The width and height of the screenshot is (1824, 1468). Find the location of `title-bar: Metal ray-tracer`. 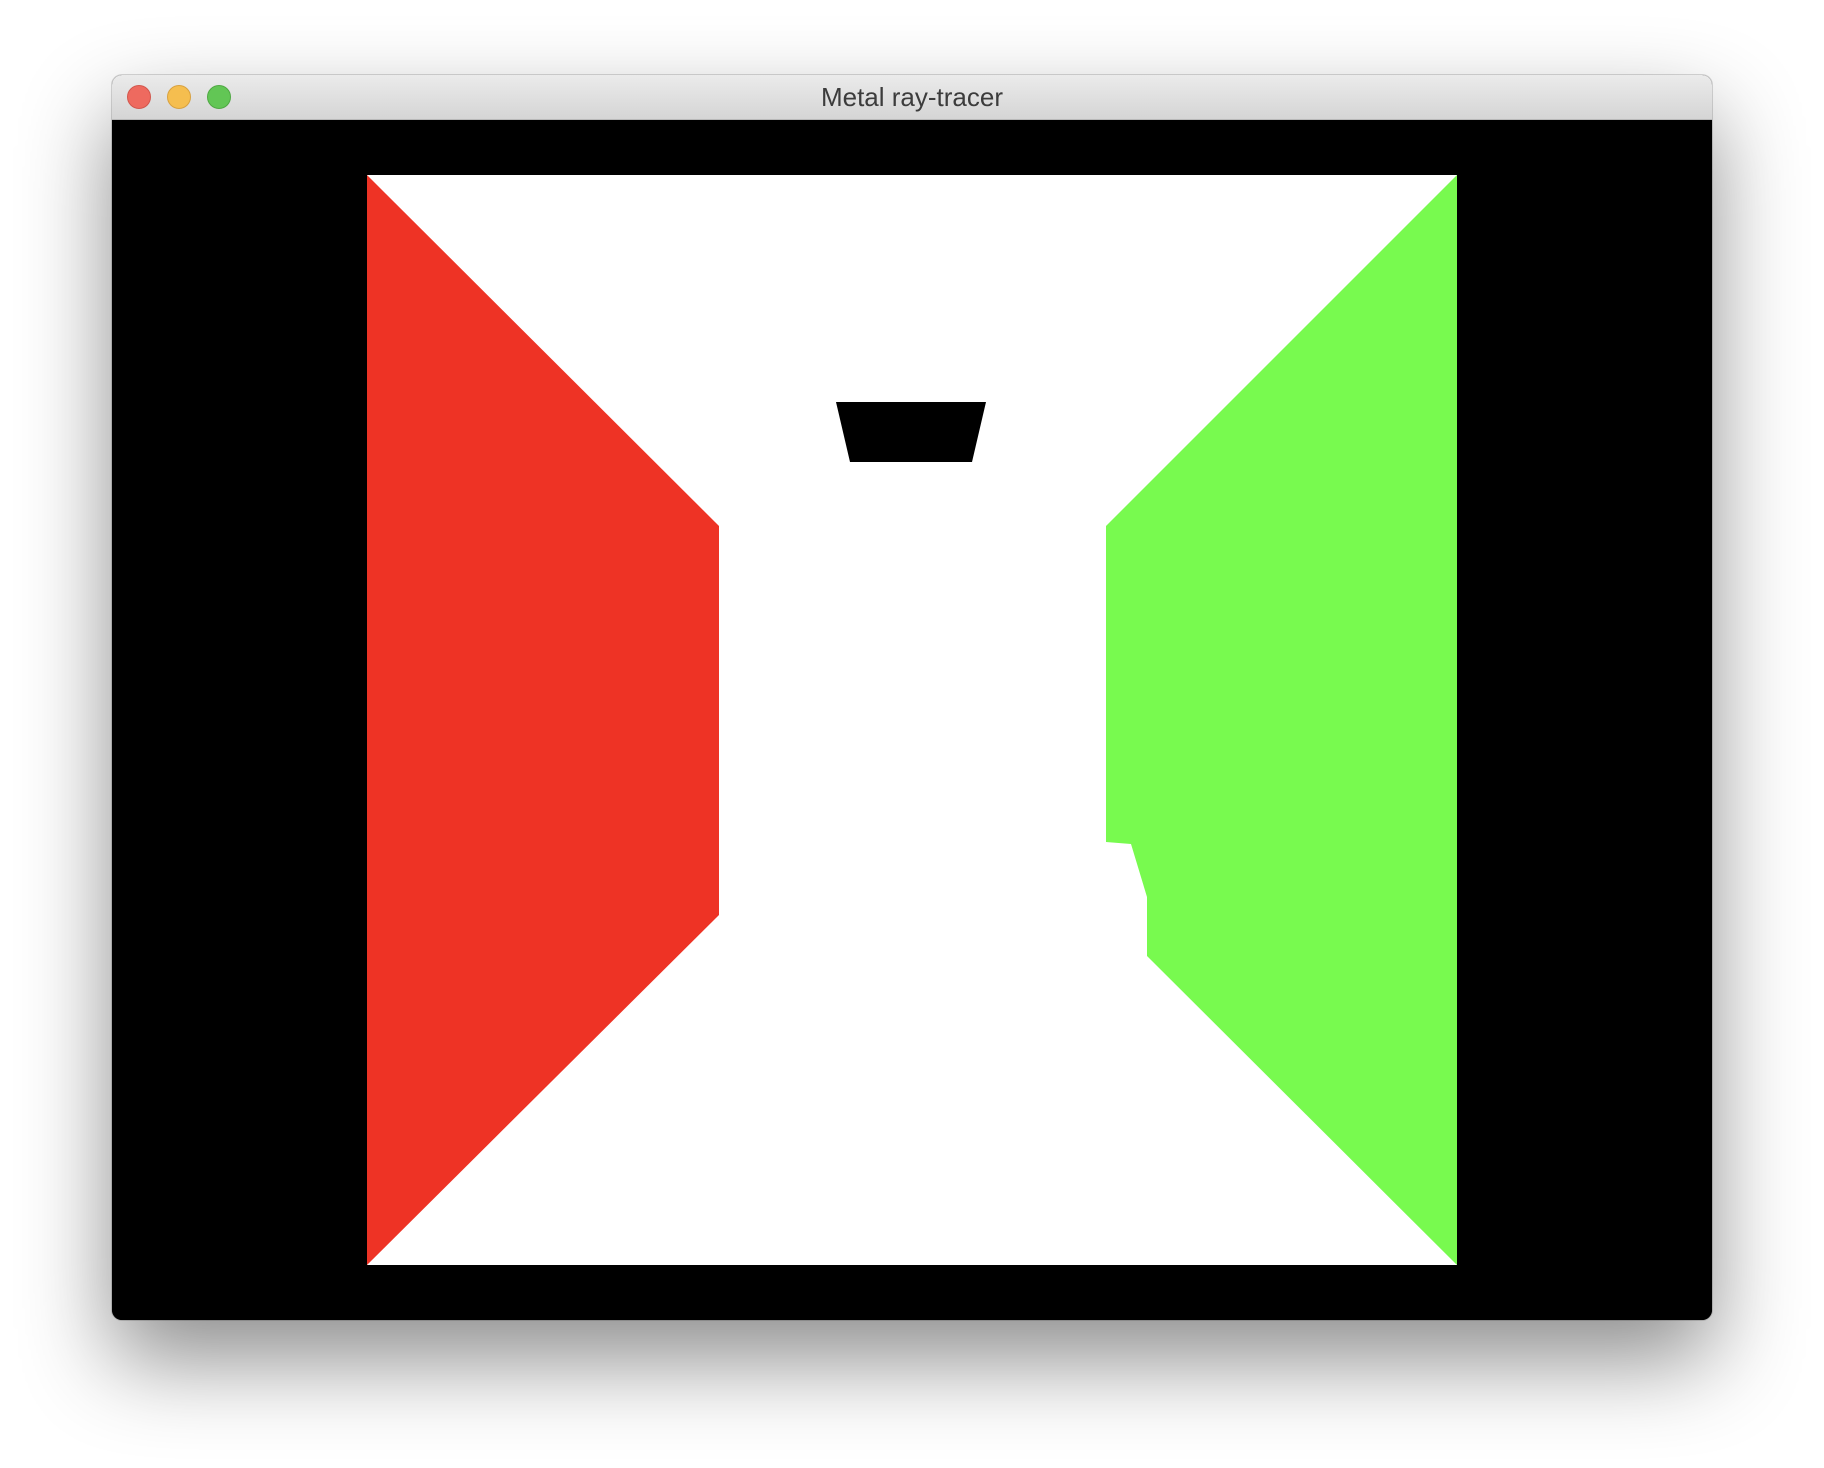

title-bar: Metal ray-tracer is located at coordinates (912, 97).